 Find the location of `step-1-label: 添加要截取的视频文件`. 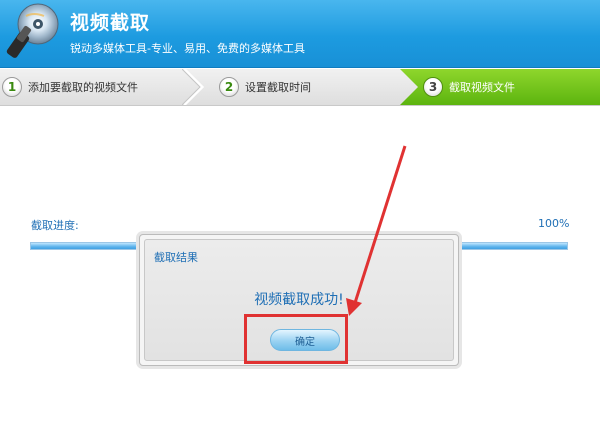

step-1-label: 添加要截取的视频文件 is located at coordinates (83, 87).